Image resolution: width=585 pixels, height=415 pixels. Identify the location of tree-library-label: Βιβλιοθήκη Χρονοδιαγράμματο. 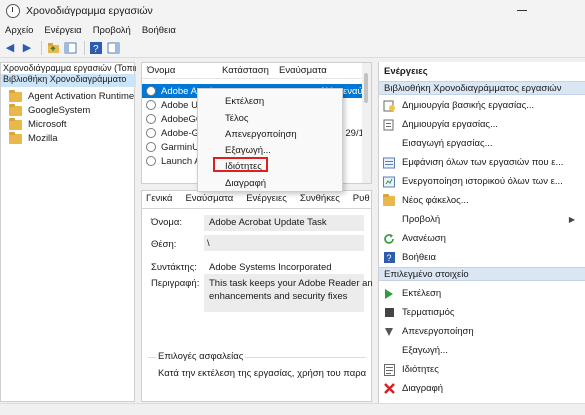
(65, 79).